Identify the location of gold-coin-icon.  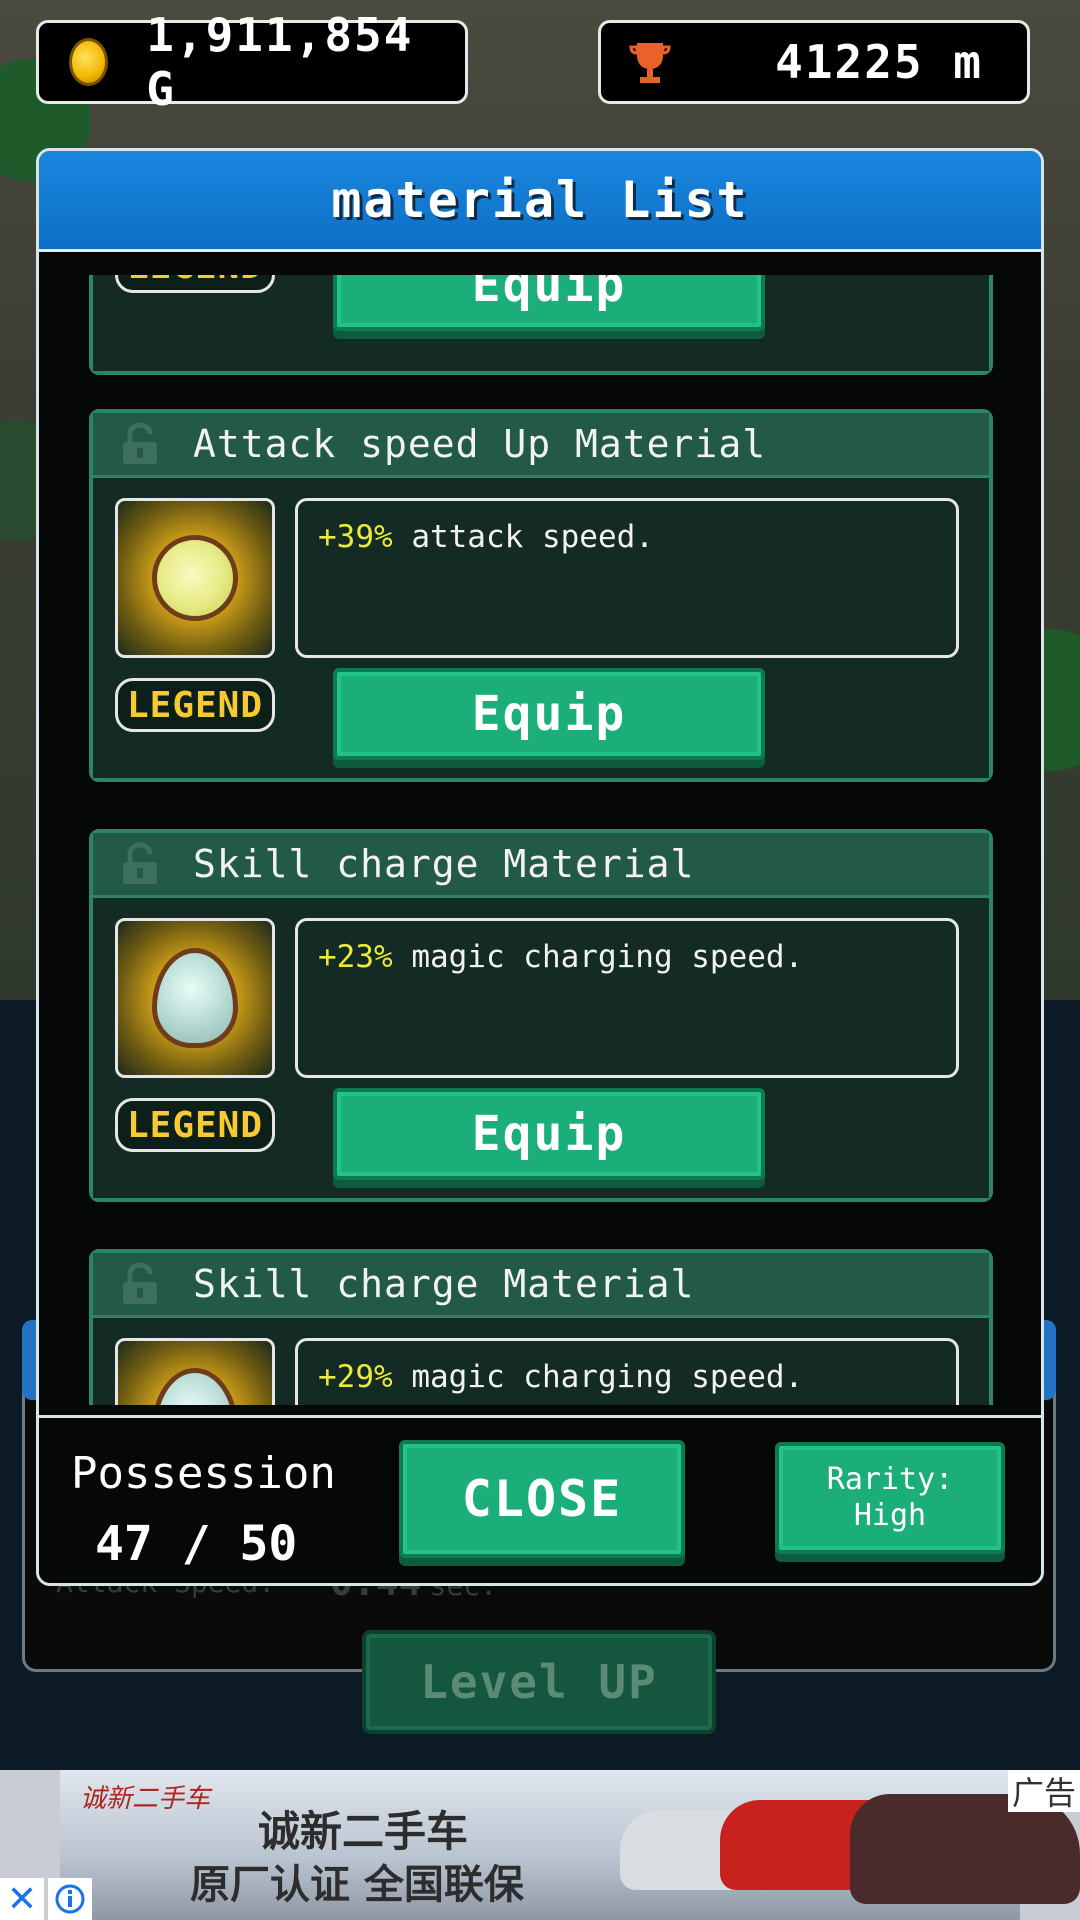
(89, 62).